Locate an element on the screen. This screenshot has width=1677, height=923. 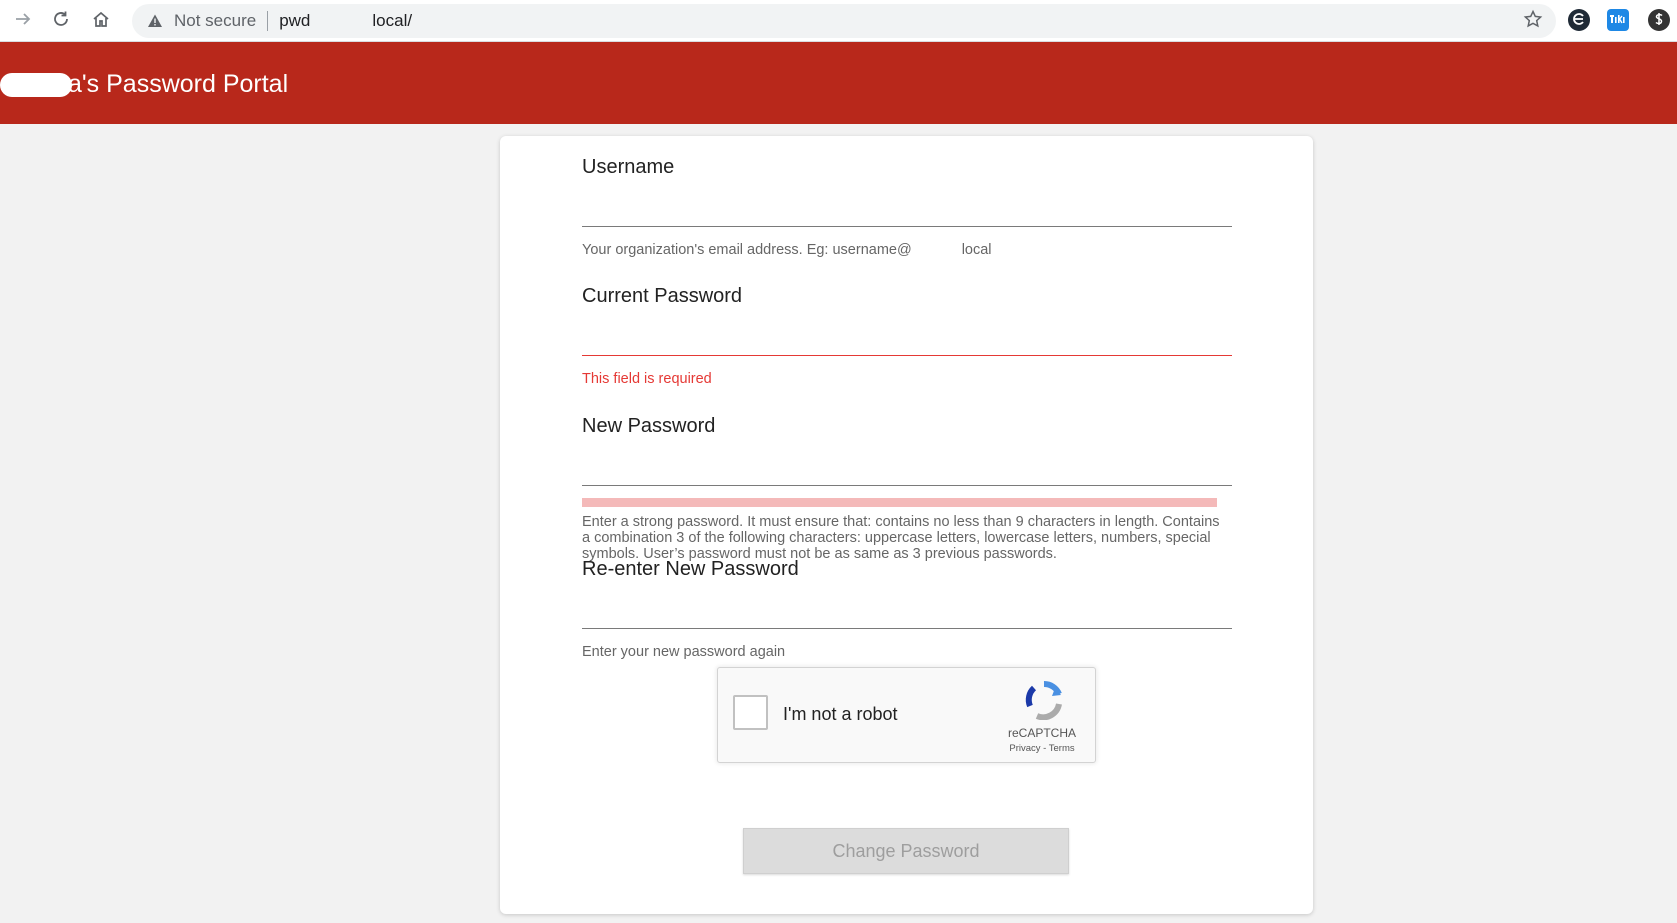
bookmark-button is located at coordinates (1533, 21).